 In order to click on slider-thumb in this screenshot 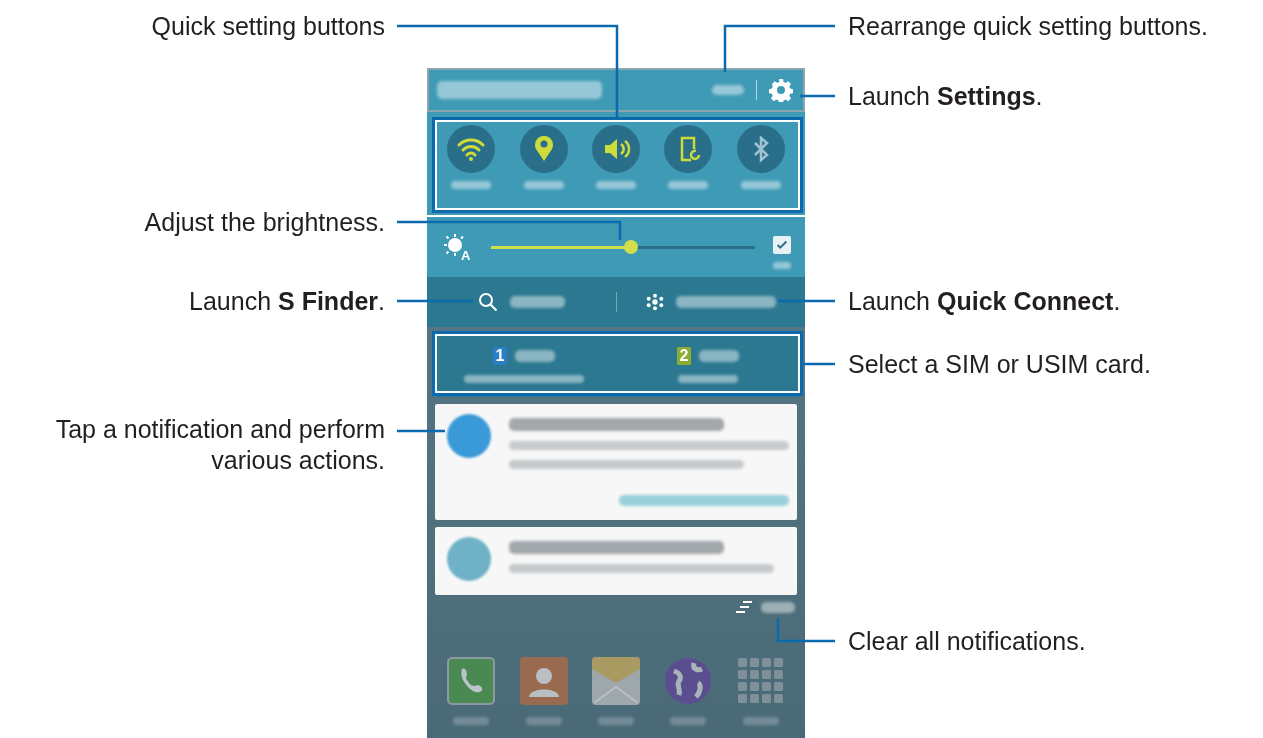, I will do `click(630, 247)`.